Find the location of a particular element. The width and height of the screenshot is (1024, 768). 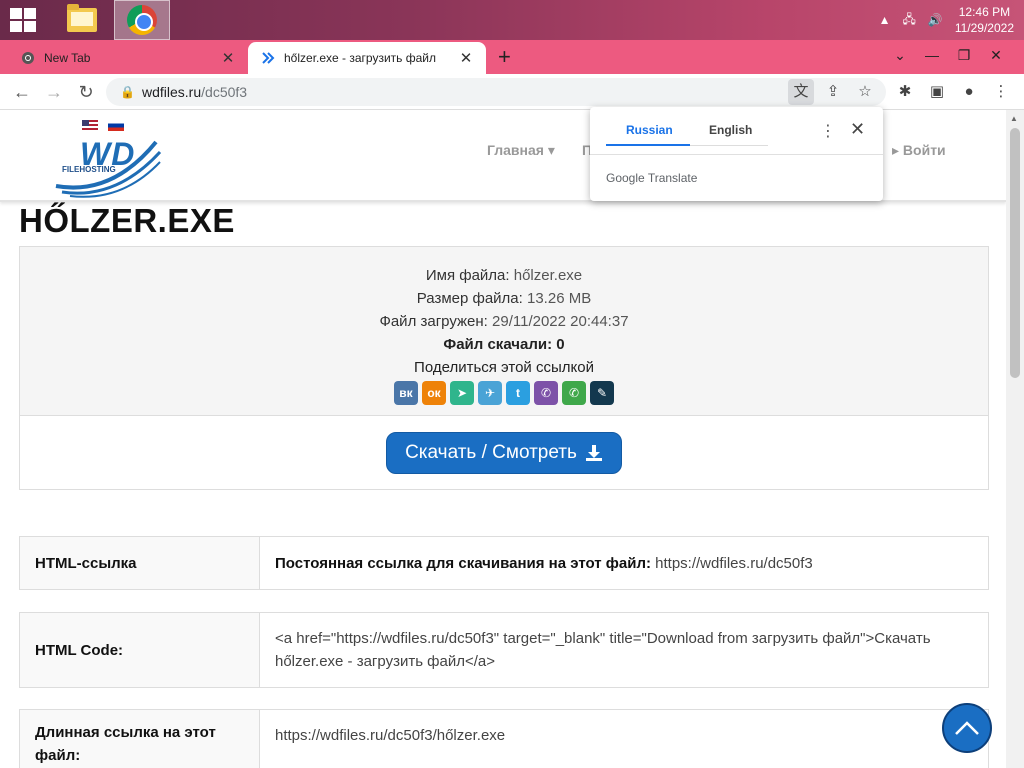

scroll-to-top-button is located at coordinates (967, 728).